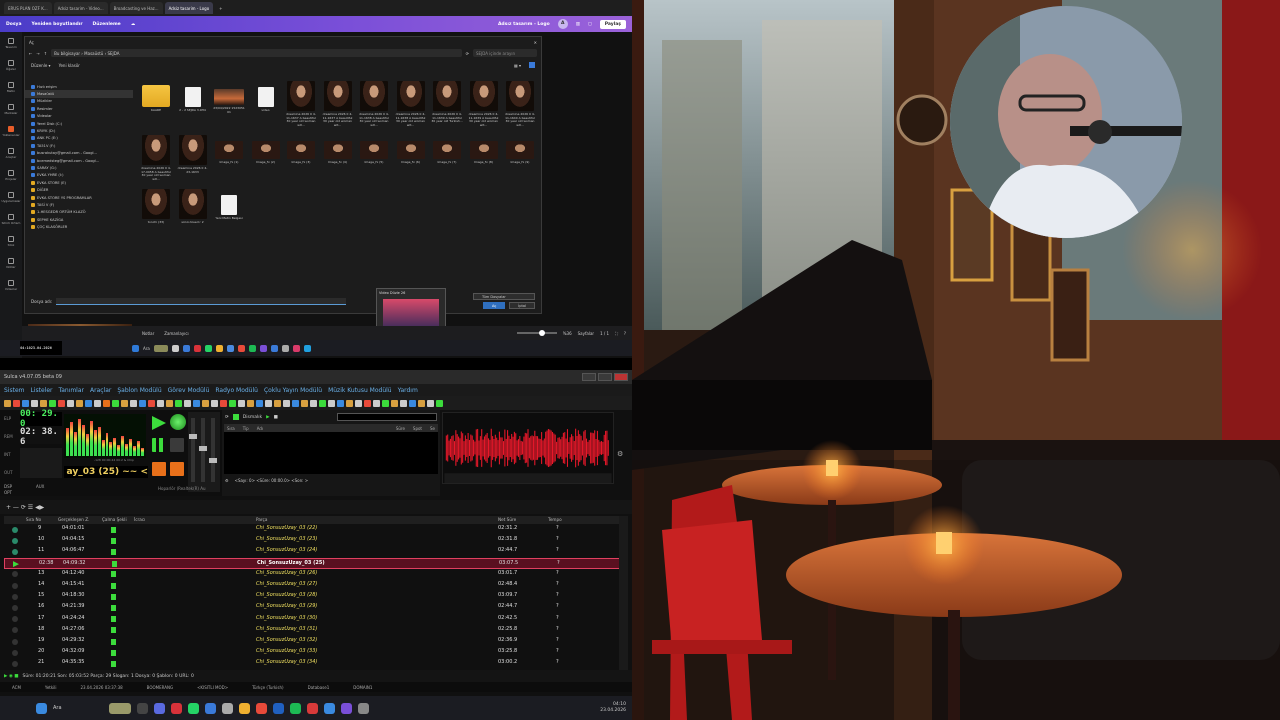 This screenshot has width=1280, height=720. What do you see at coordinates (567, 333) in the screenshot?
I see `zoom-level: %36` at bounding box center [567, 333].